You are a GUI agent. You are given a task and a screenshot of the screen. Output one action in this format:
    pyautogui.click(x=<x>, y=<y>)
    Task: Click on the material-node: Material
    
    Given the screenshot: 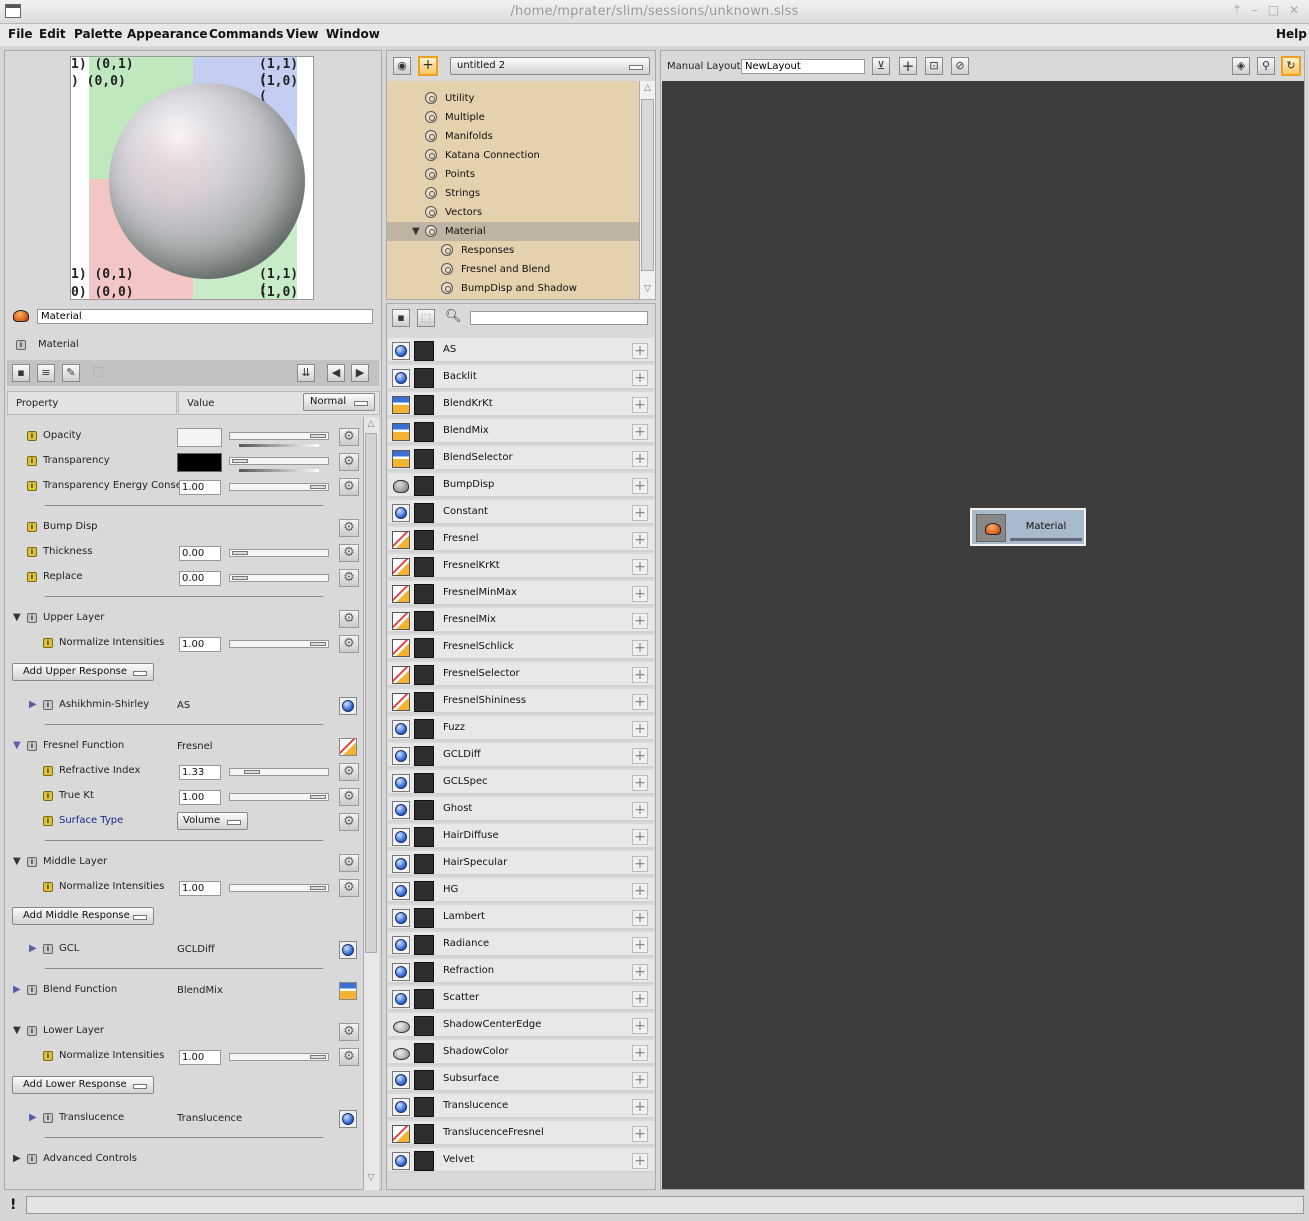 What is the action you would take?
    pyautogui.click(x=1028, y=527)
    